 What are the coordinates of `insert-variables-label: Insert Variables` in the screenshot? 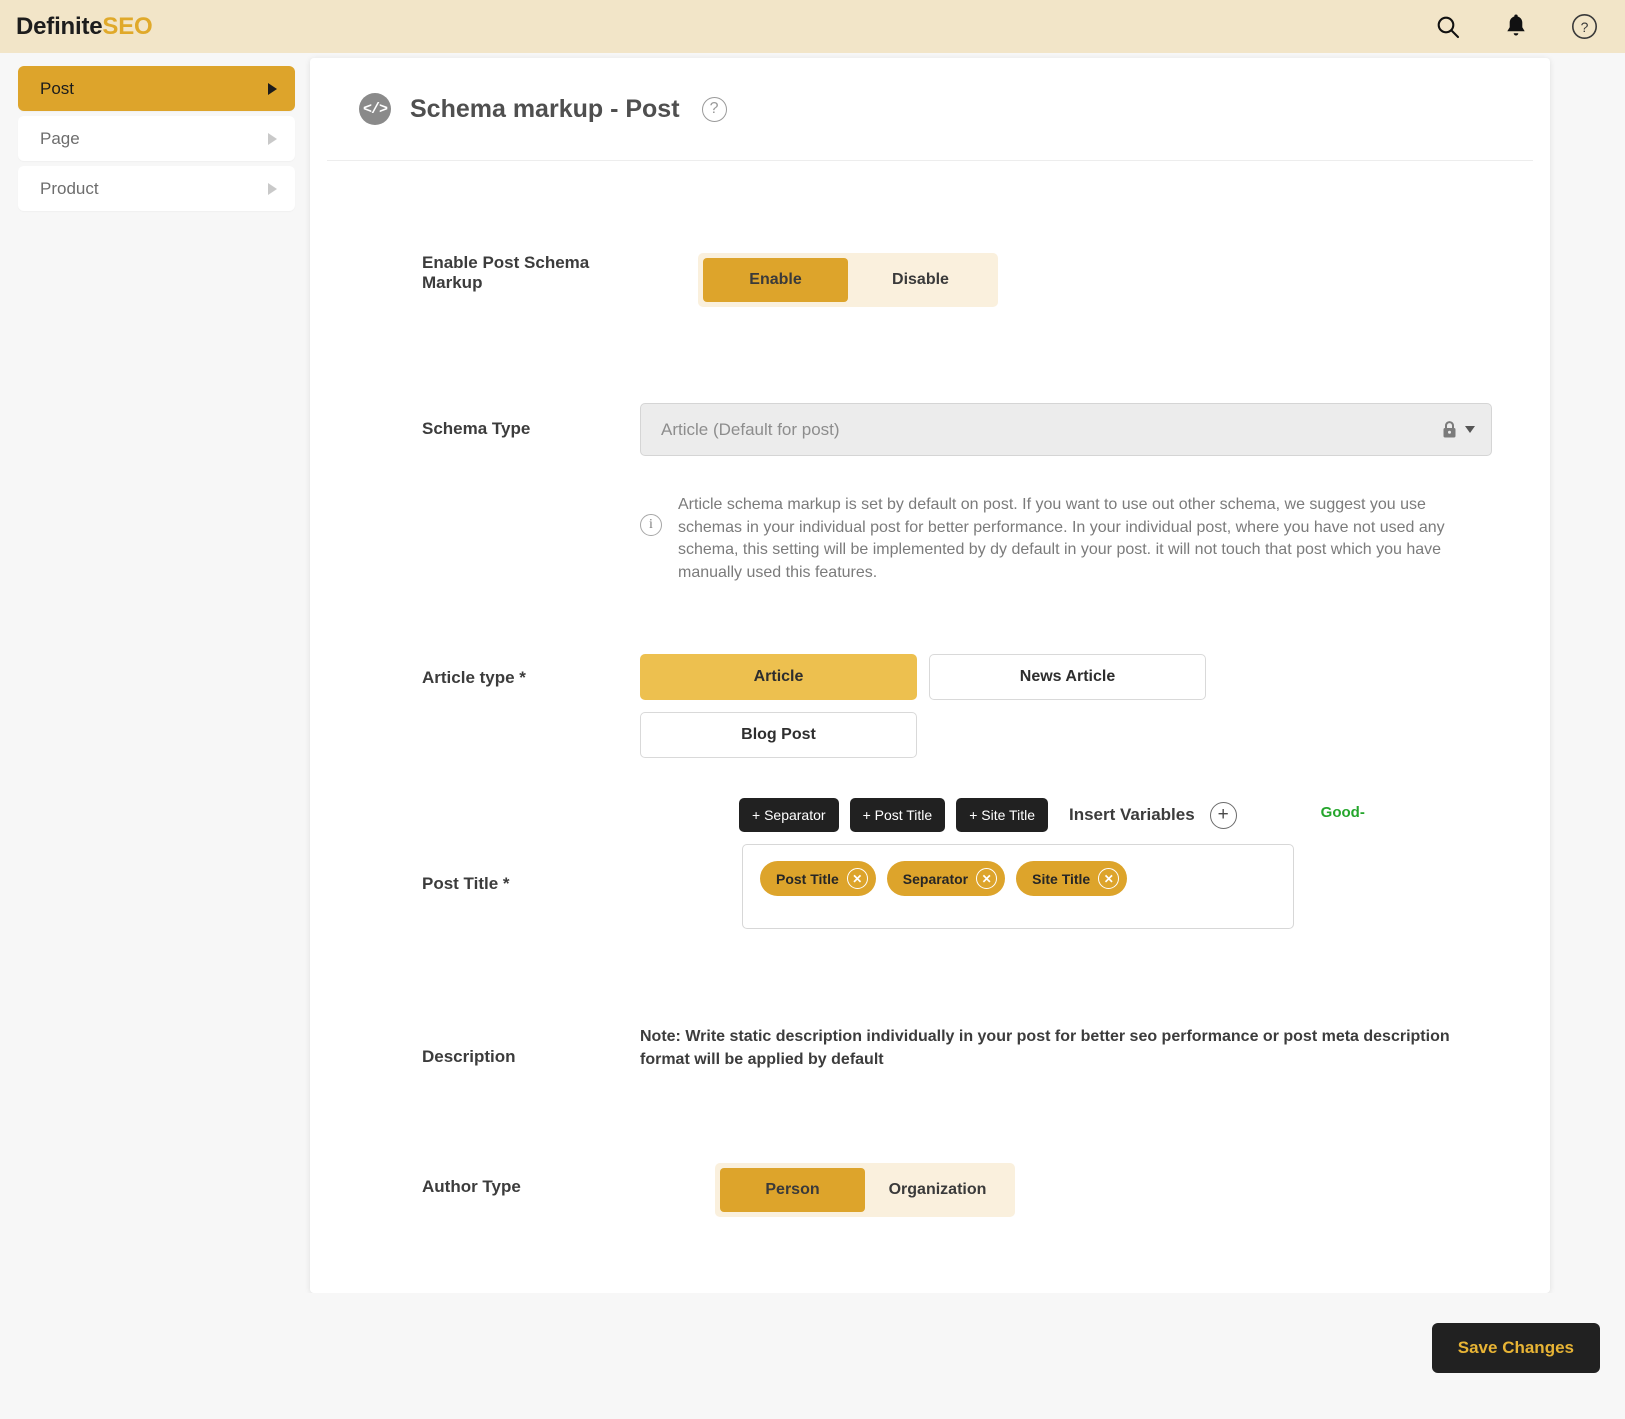 It's located at (1131, 814).